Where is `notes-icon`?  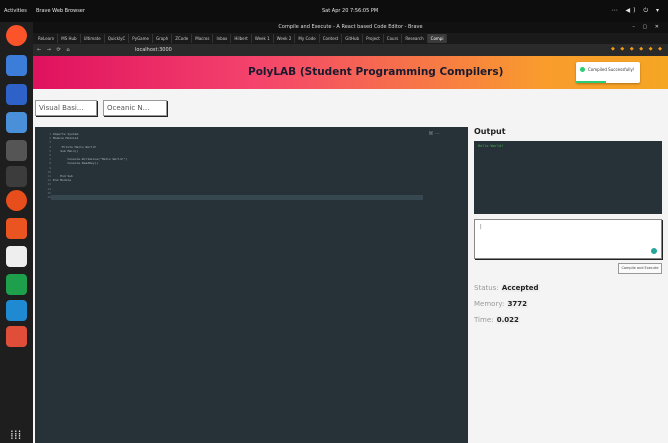 notes-icon is located at coordinates (16, 256).